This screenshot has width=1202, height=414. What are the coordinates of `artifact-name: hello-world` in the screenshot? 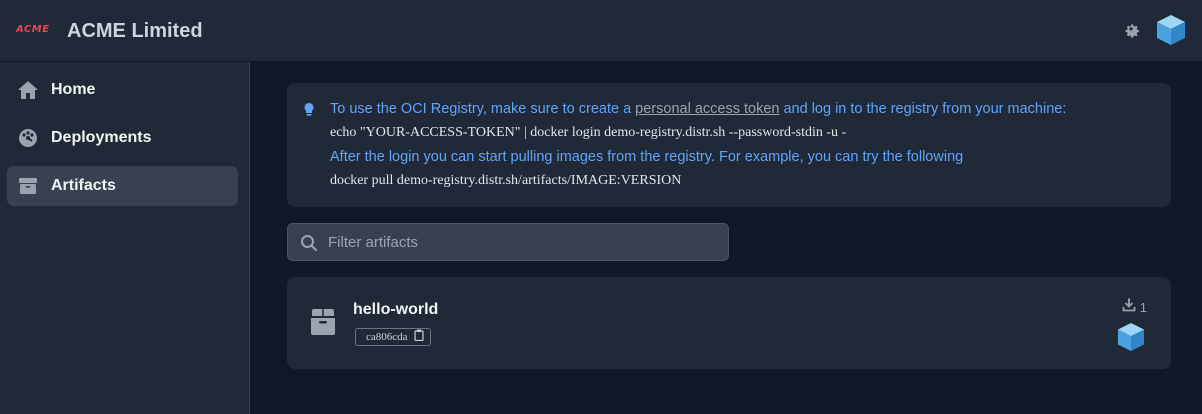 It's located at (395, 310).